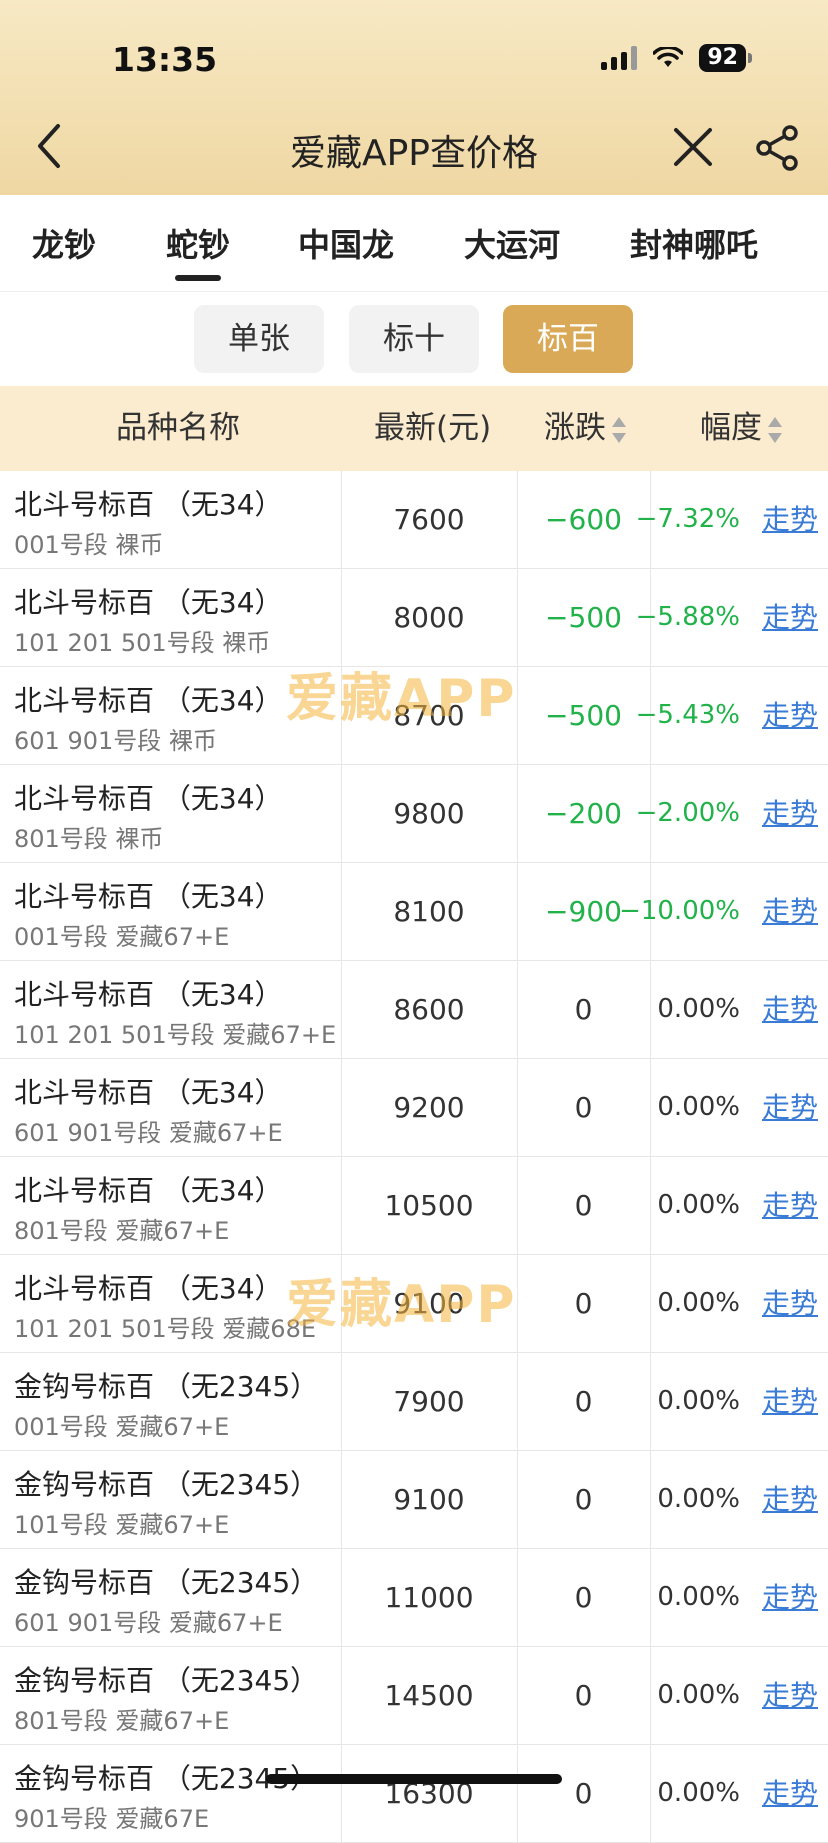  Describe the element at coordinates (732, 813) in the screenshot. I see `cell-pct: −2.00% 走势` at that location.